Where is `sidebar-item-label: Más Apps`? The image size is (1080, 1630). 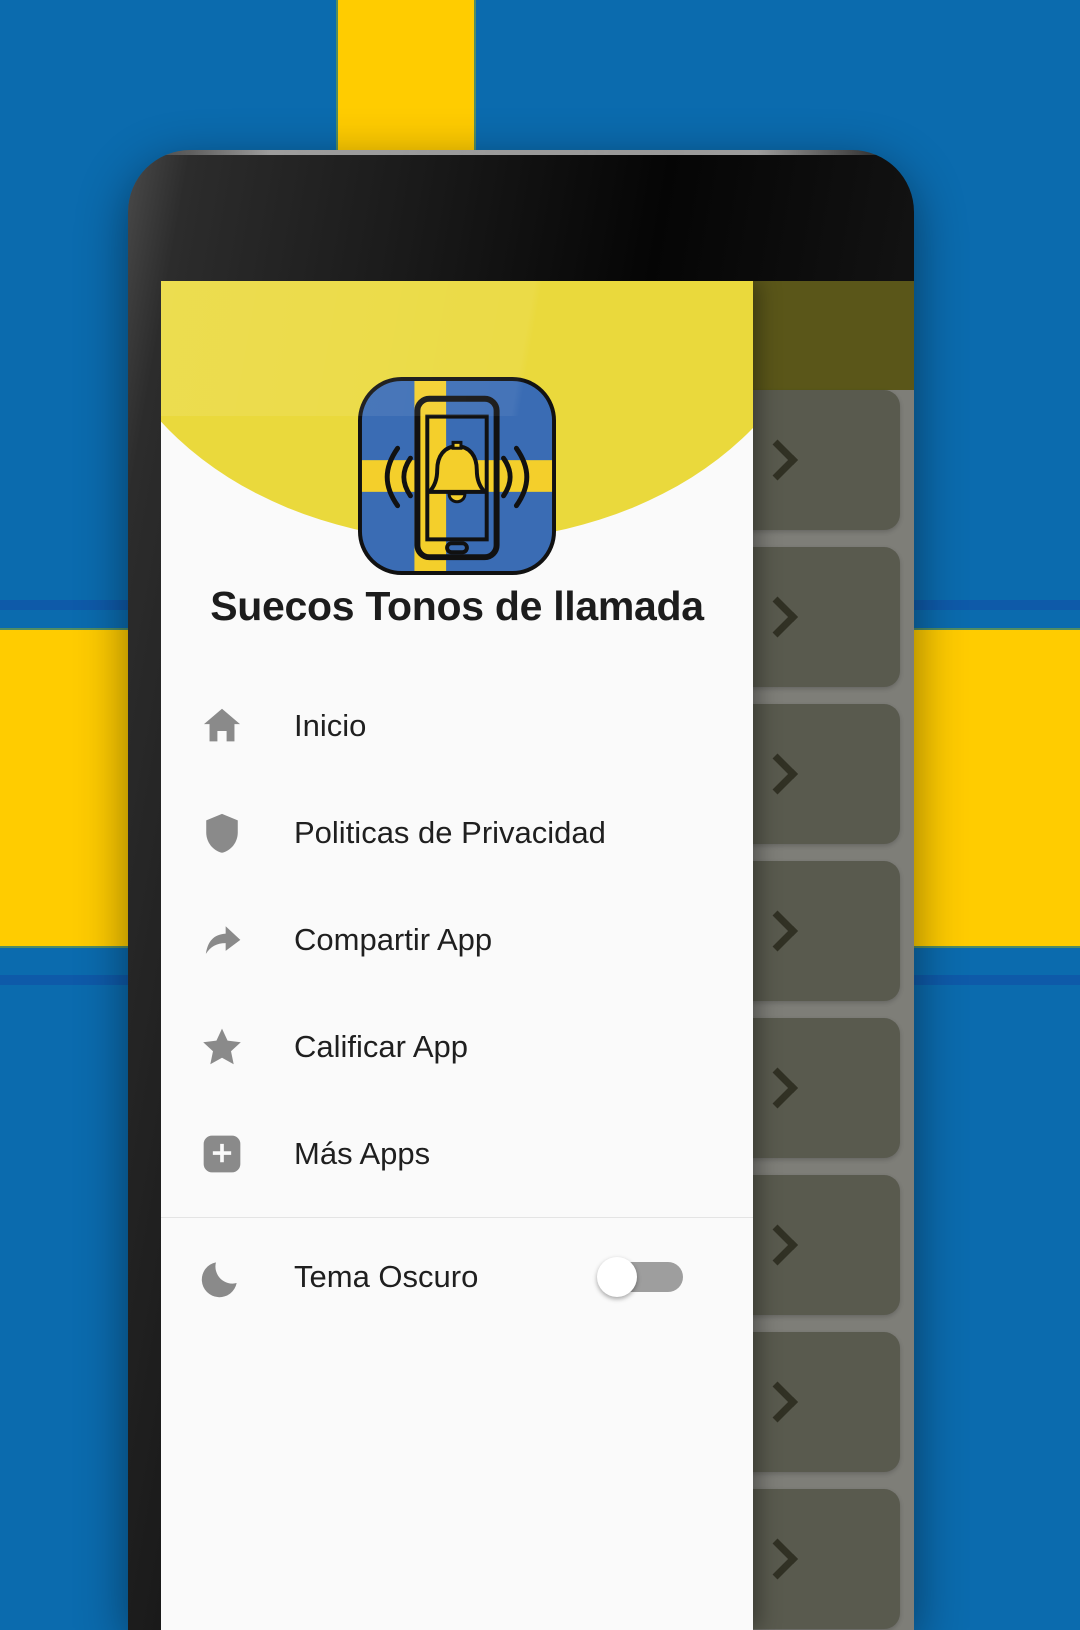
sidebar-item-label: Más Apps is located at coordinates (362, 1153).